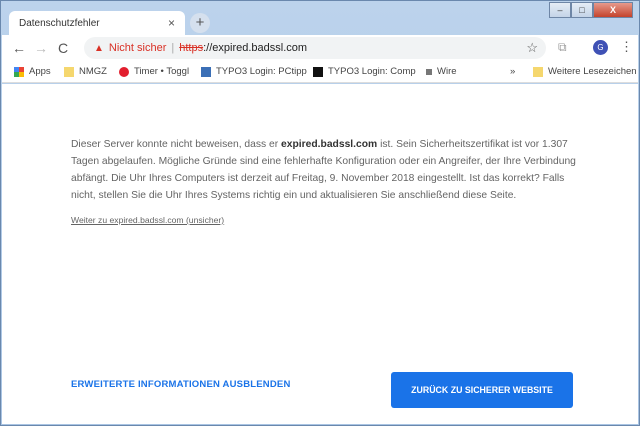 The height and width of the screenshot is (426, 640). I want to click on minimize-button: –, so click(560, 10).